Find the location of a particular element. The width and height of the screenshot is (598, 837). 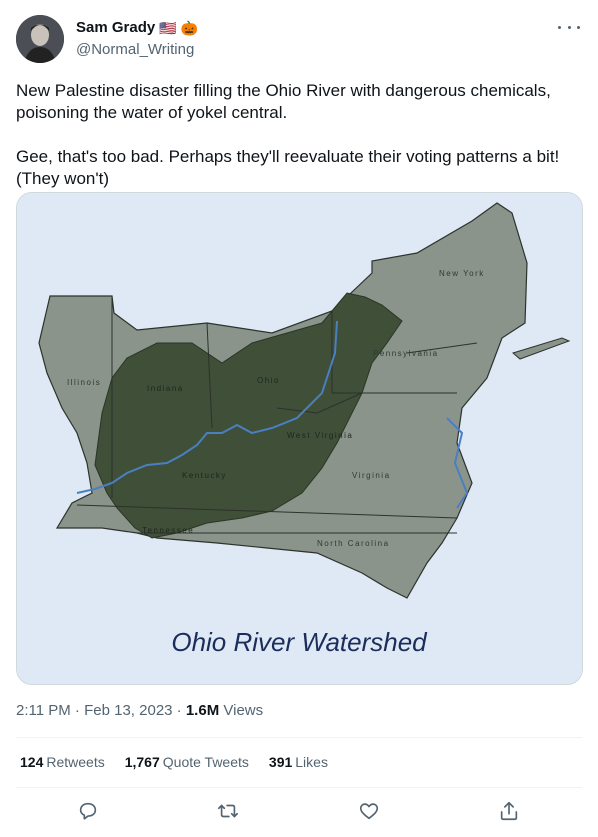

map-label-pennsylvania: Pennsylvania is located at coordinates (406, 353).